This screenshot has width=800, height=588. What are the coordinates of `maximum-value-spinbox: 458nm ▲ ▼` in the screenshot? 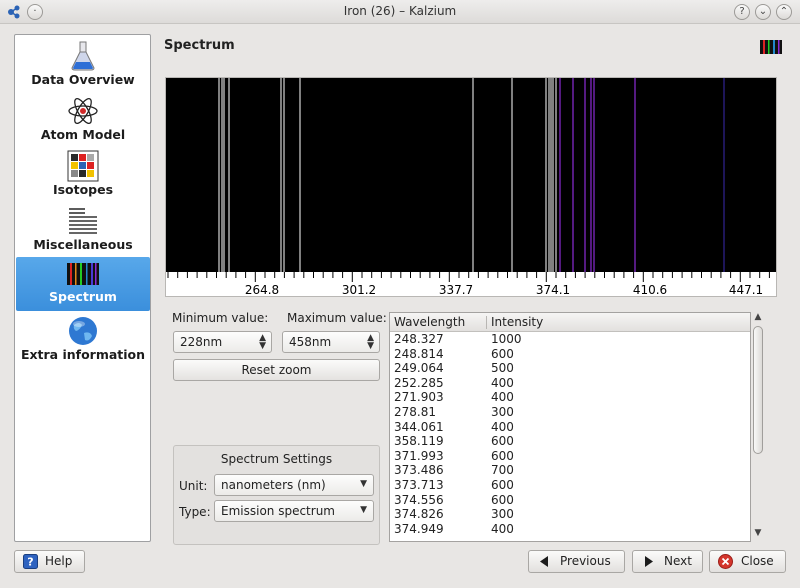 It's located at (331, 342).